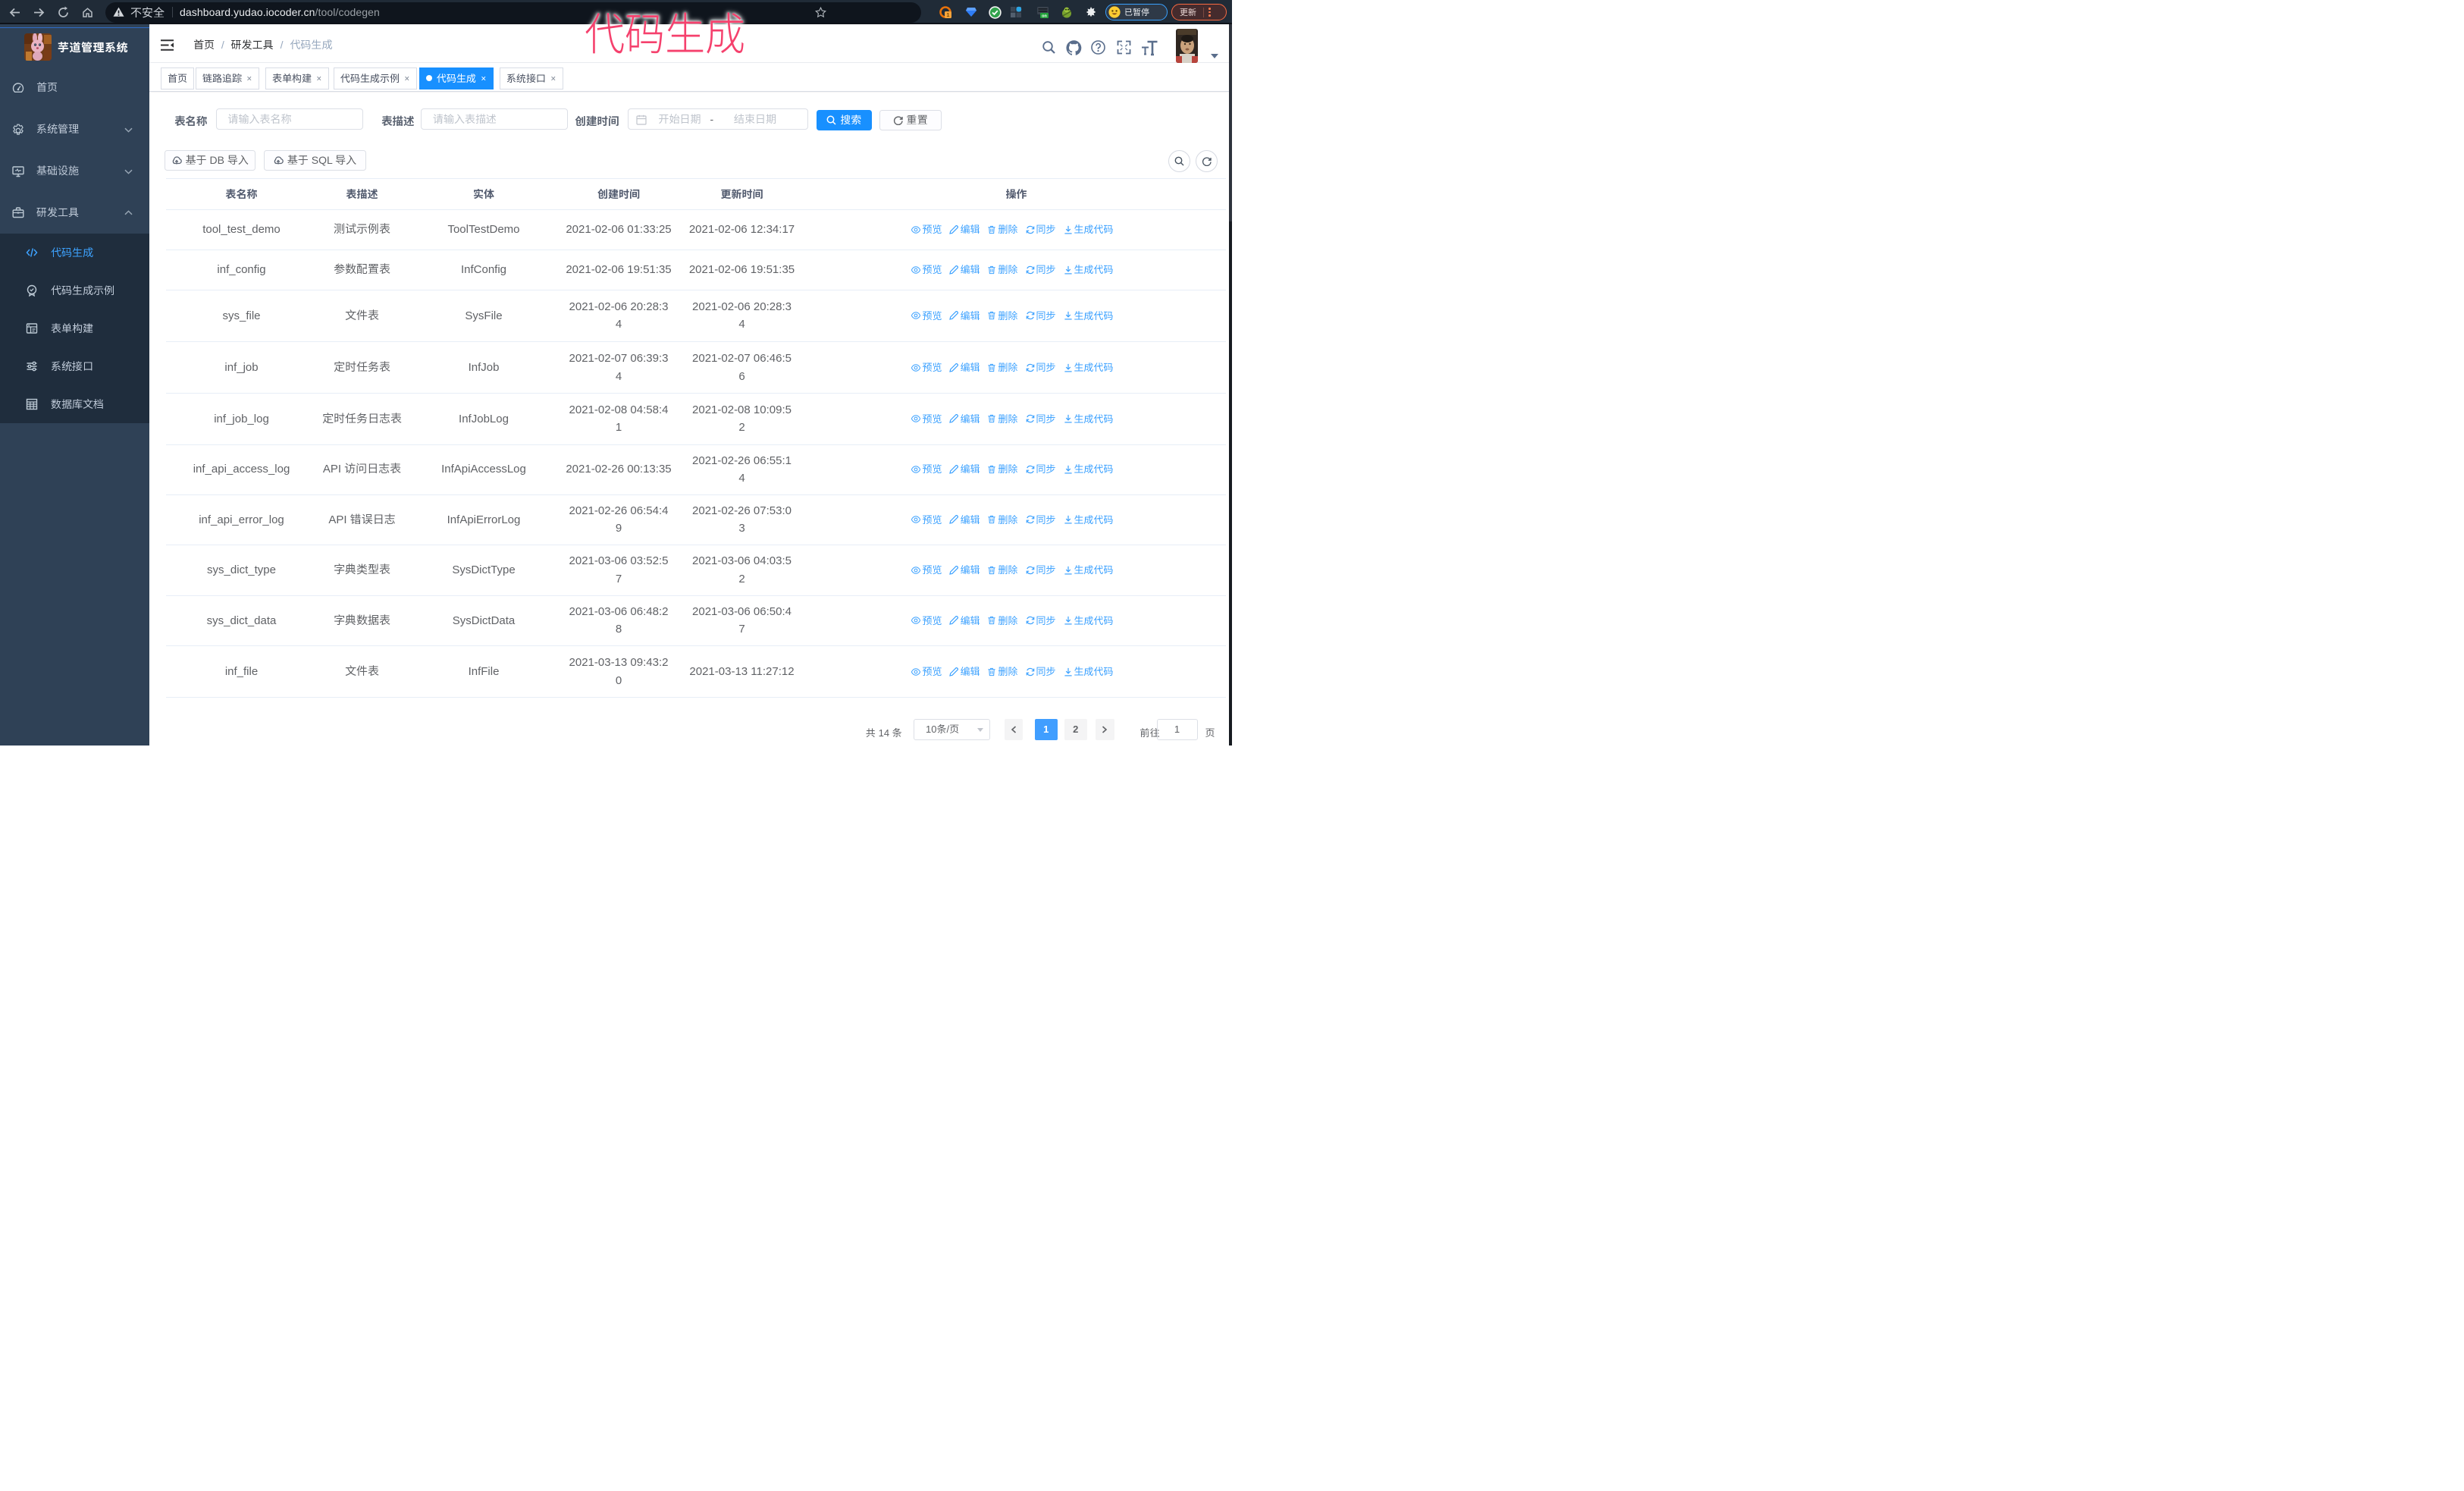  What do you see at coordinates (1044, 16) in the screenshot?
I see `svg-text: on` at bounding box center [1044, 16].